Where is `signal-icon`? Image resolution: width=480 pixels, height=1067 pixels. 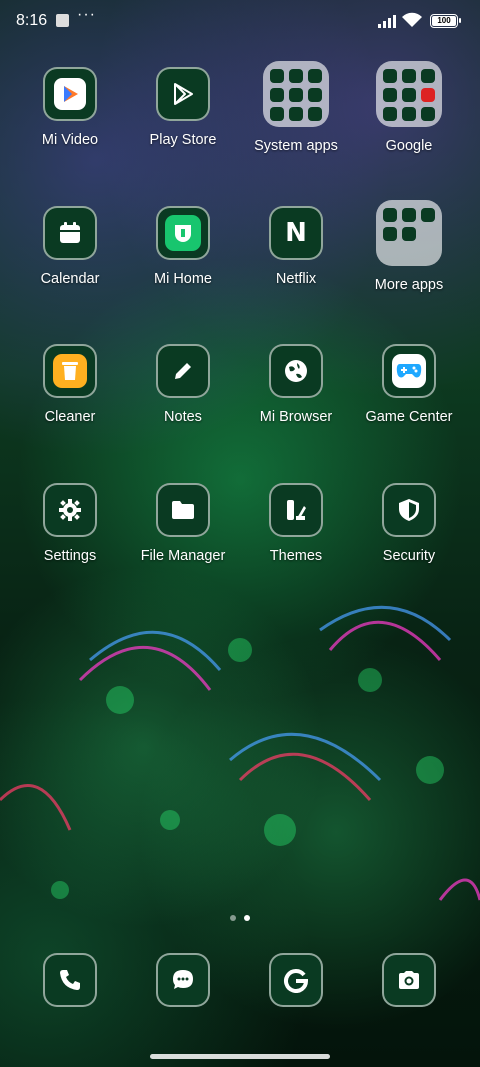
signal-icon is located at coordinates (387, 21).